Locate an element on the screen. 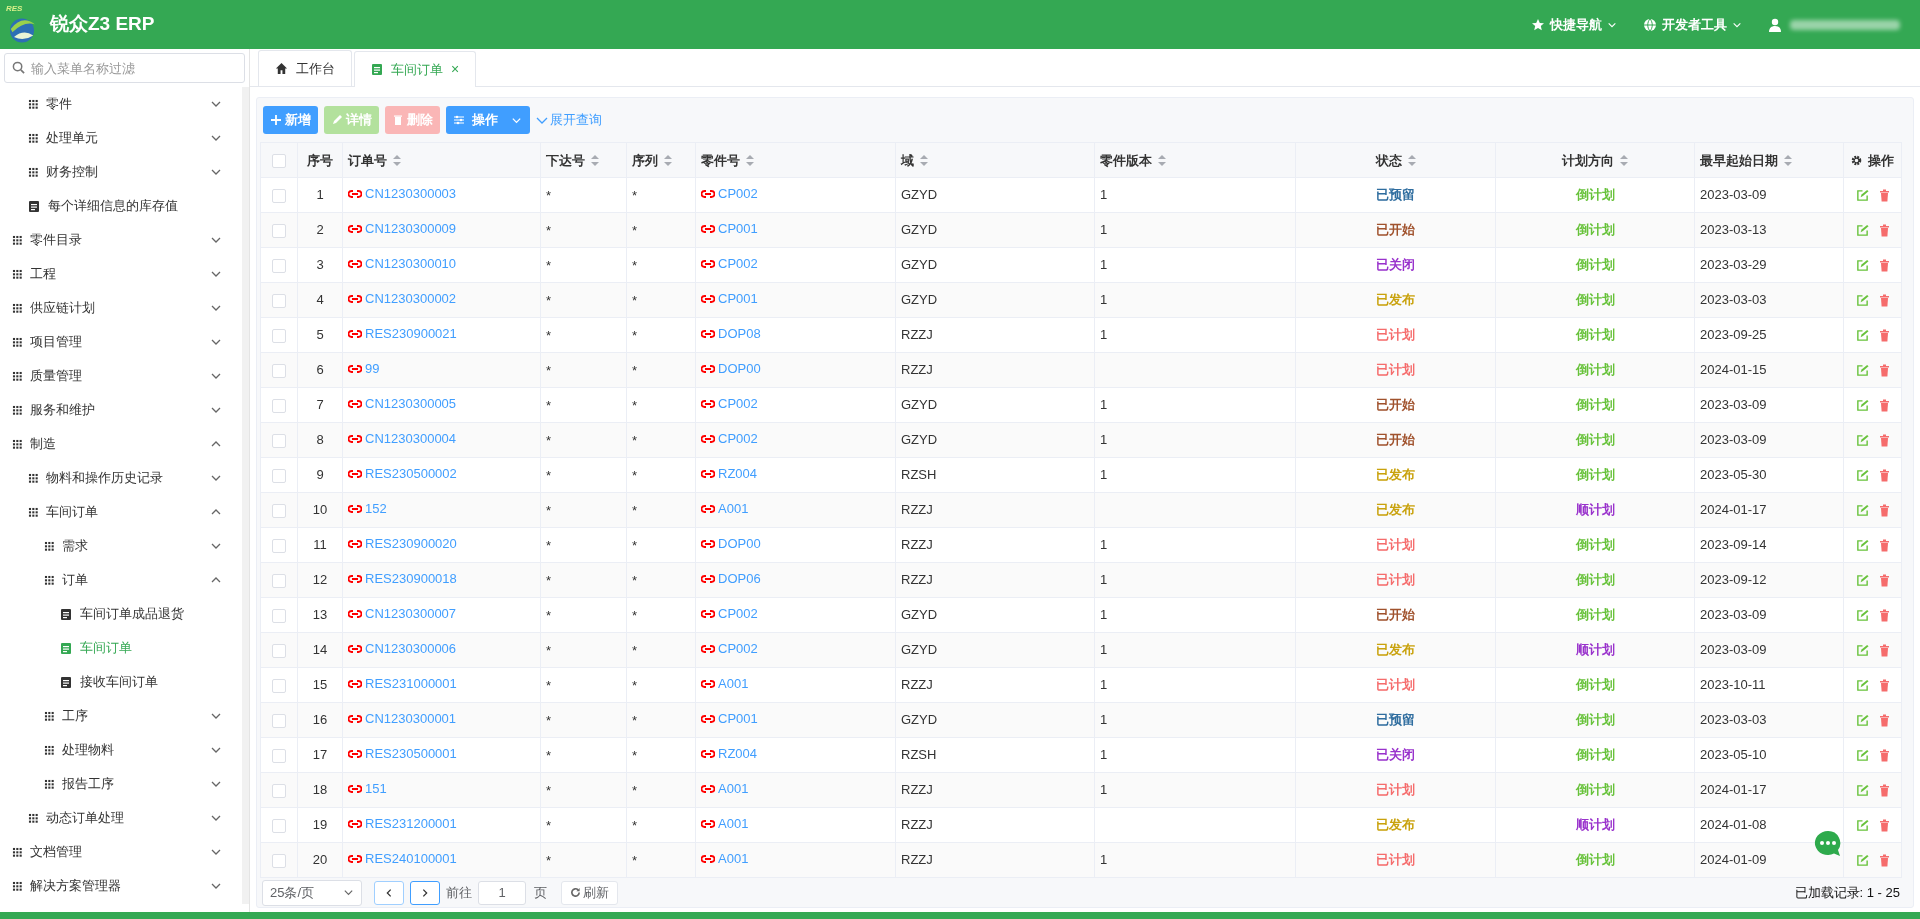 The height and width of the screenshot is (919, 1920). sidebar-item: 处理物料 is located at coordinates (121, 750).